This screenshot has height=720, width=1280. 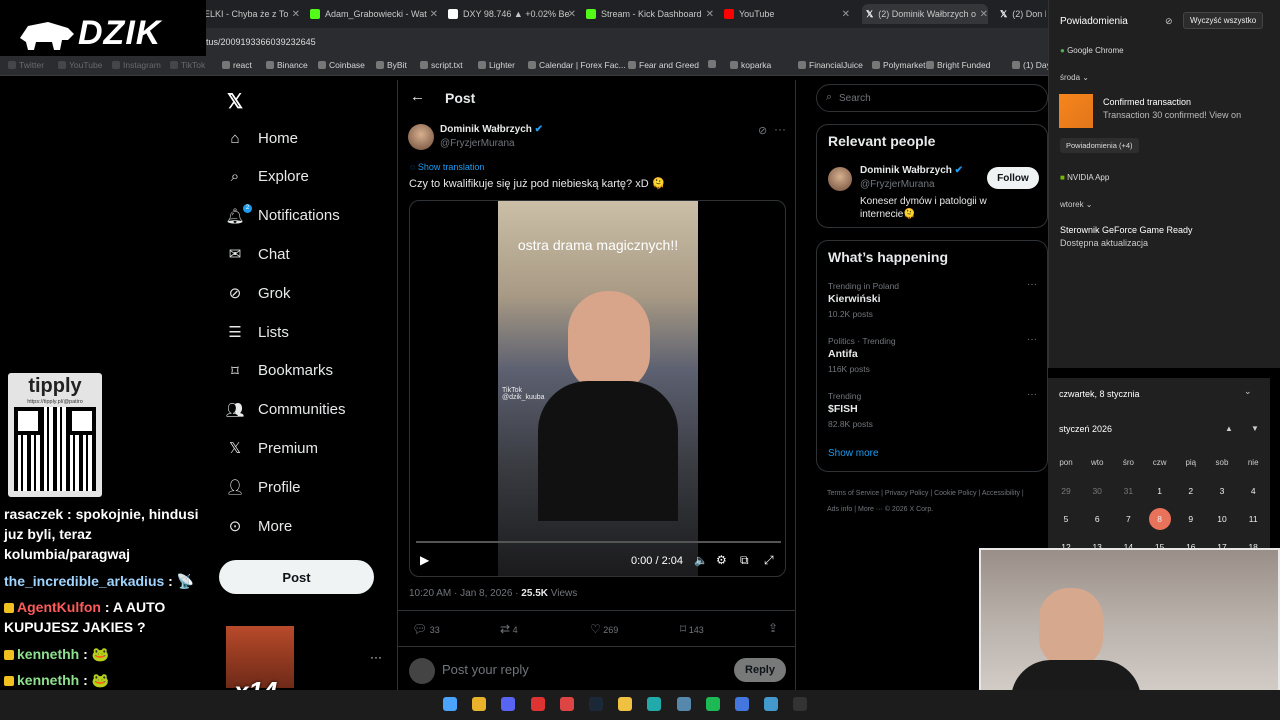 What do you see at coordinates (391, 65) in the screenshot?
I see `bookmark-item: ByBit` at bounding box center [391, 65].